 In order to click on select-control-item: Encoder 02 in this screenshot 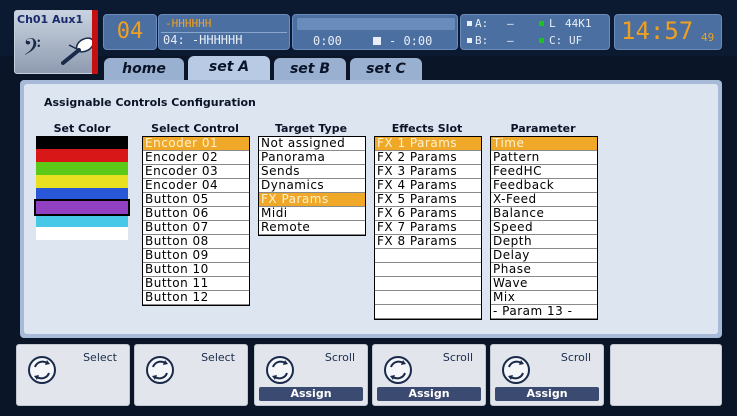, I will do `click(196, 158)`.